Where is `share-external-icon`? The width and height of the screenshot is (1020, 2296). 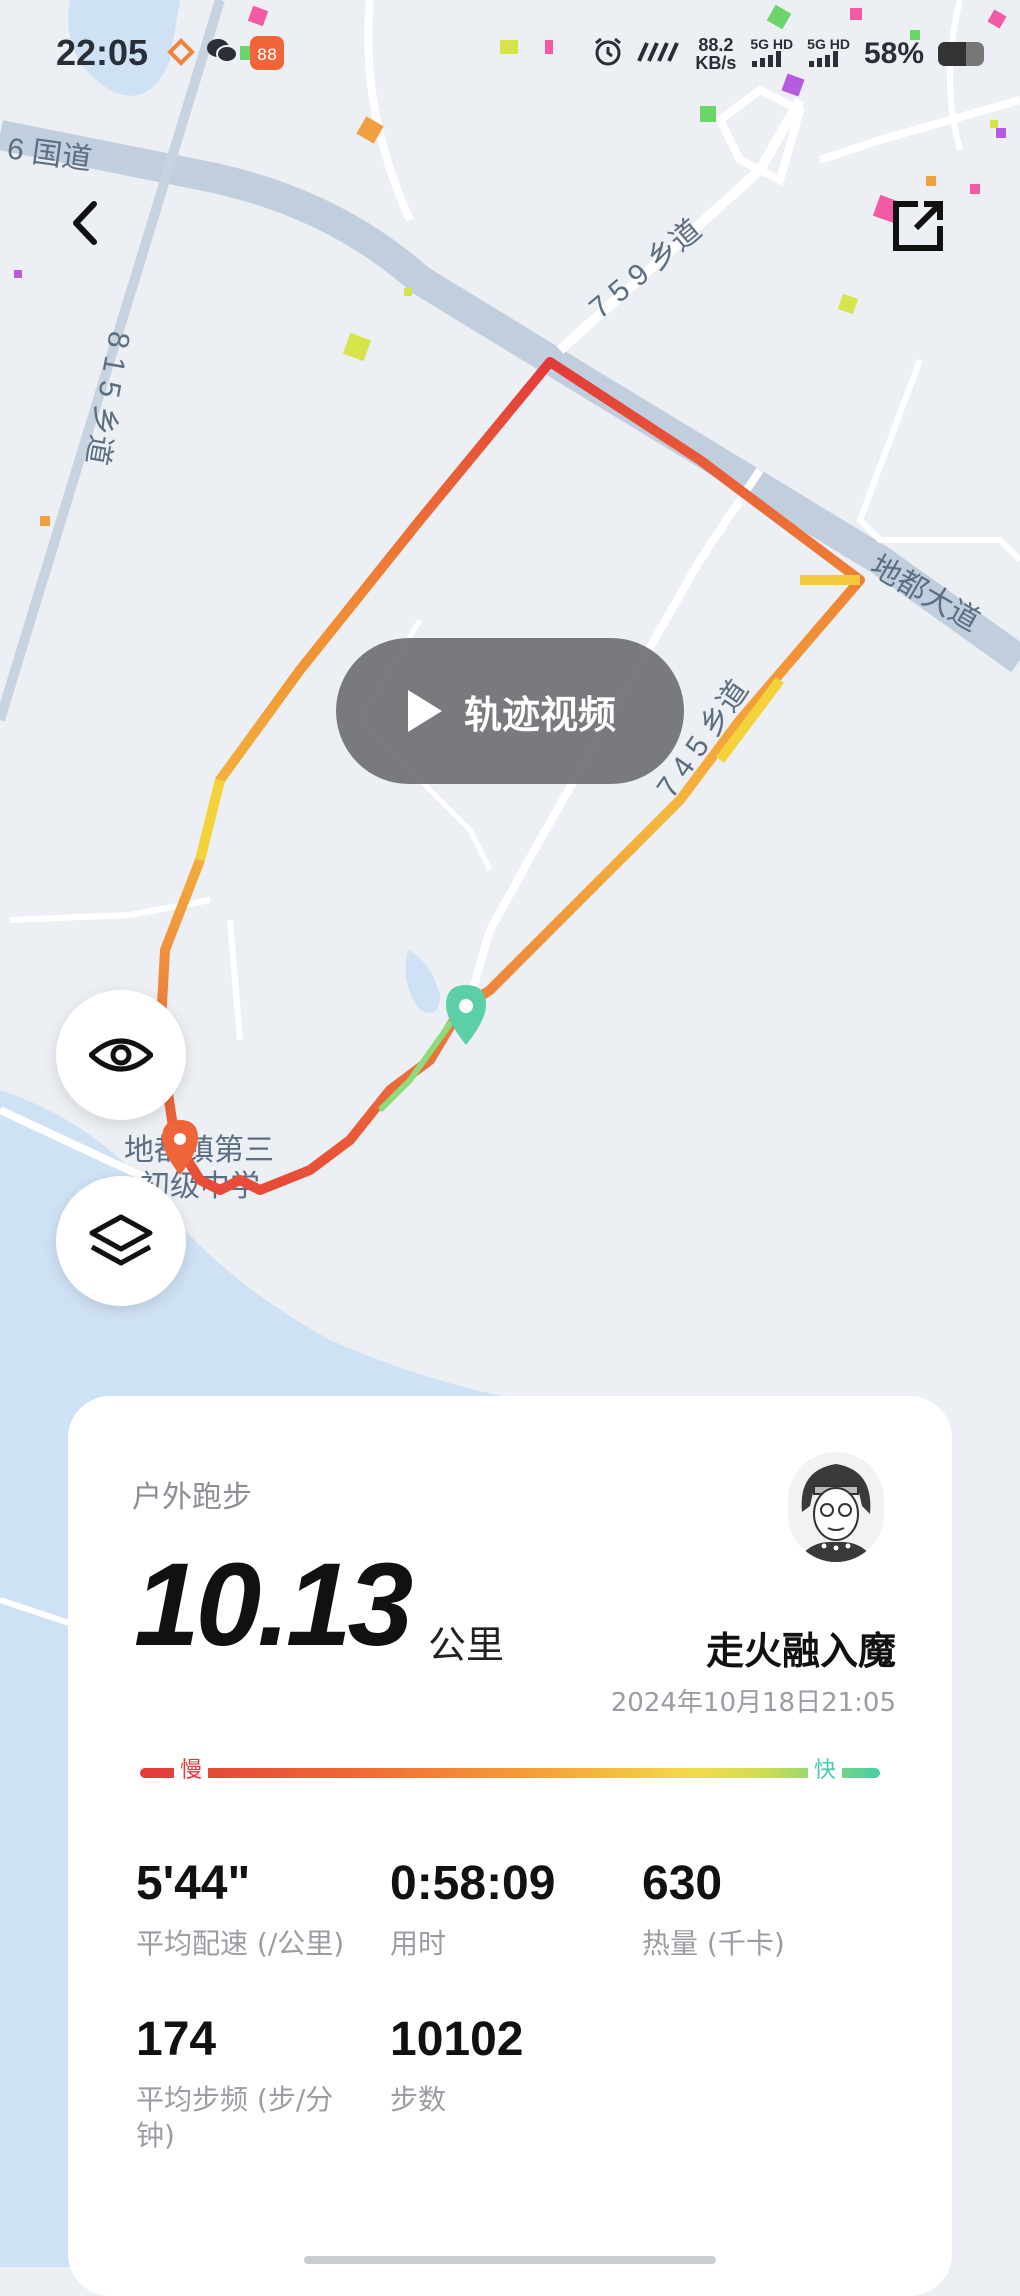 share-external-icon is located at coordinates (918, 226).